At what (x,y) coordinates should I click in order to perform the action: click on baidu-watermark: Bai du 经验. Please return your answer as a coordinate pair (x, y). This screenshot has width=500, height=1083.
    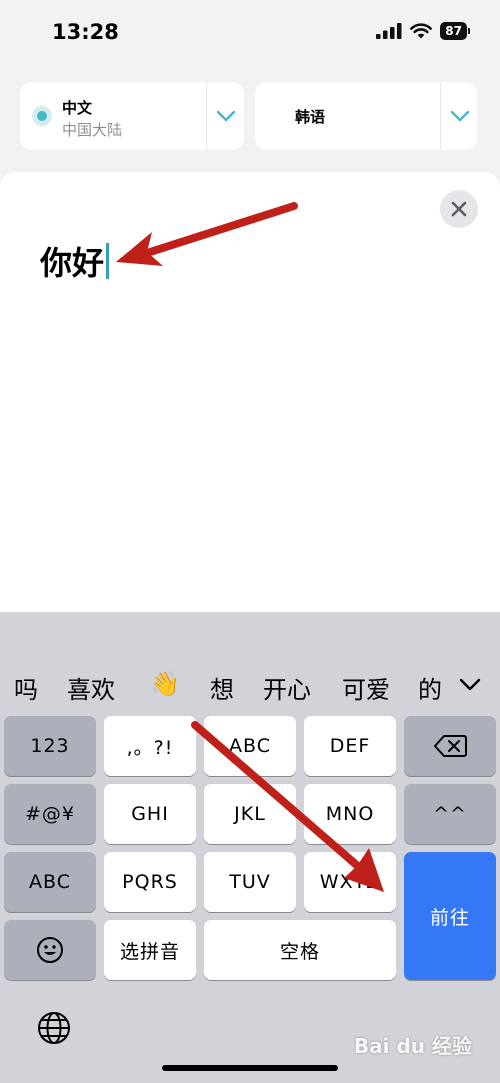
    Looking at the image, I should click on (412, 1046).